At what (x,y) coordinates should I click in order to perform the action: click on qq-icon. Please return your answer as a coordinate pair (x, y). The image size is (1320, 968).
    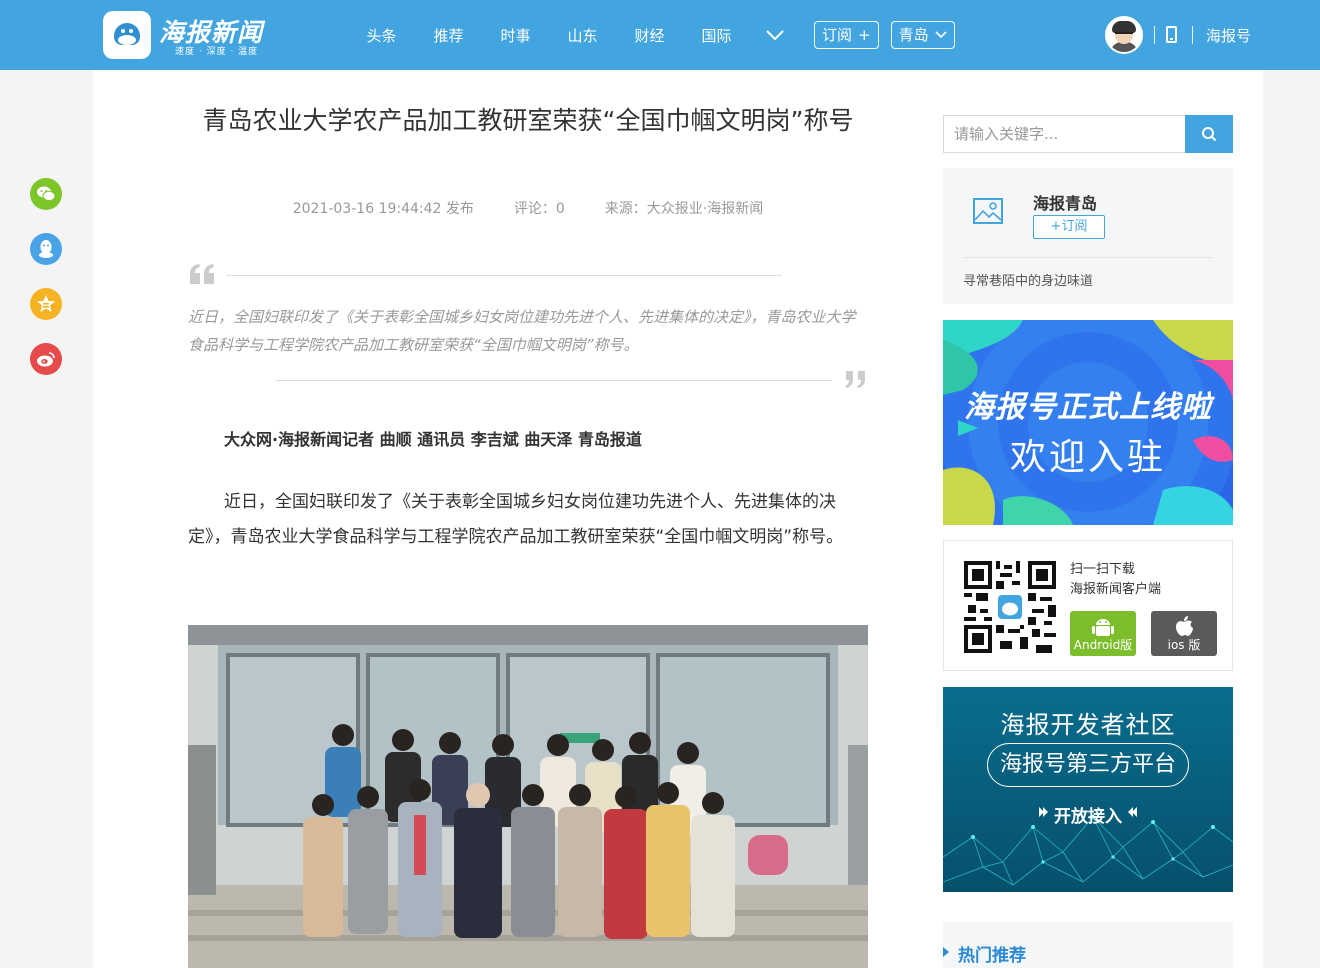
    Looking at the image, I should click on (46, 249).